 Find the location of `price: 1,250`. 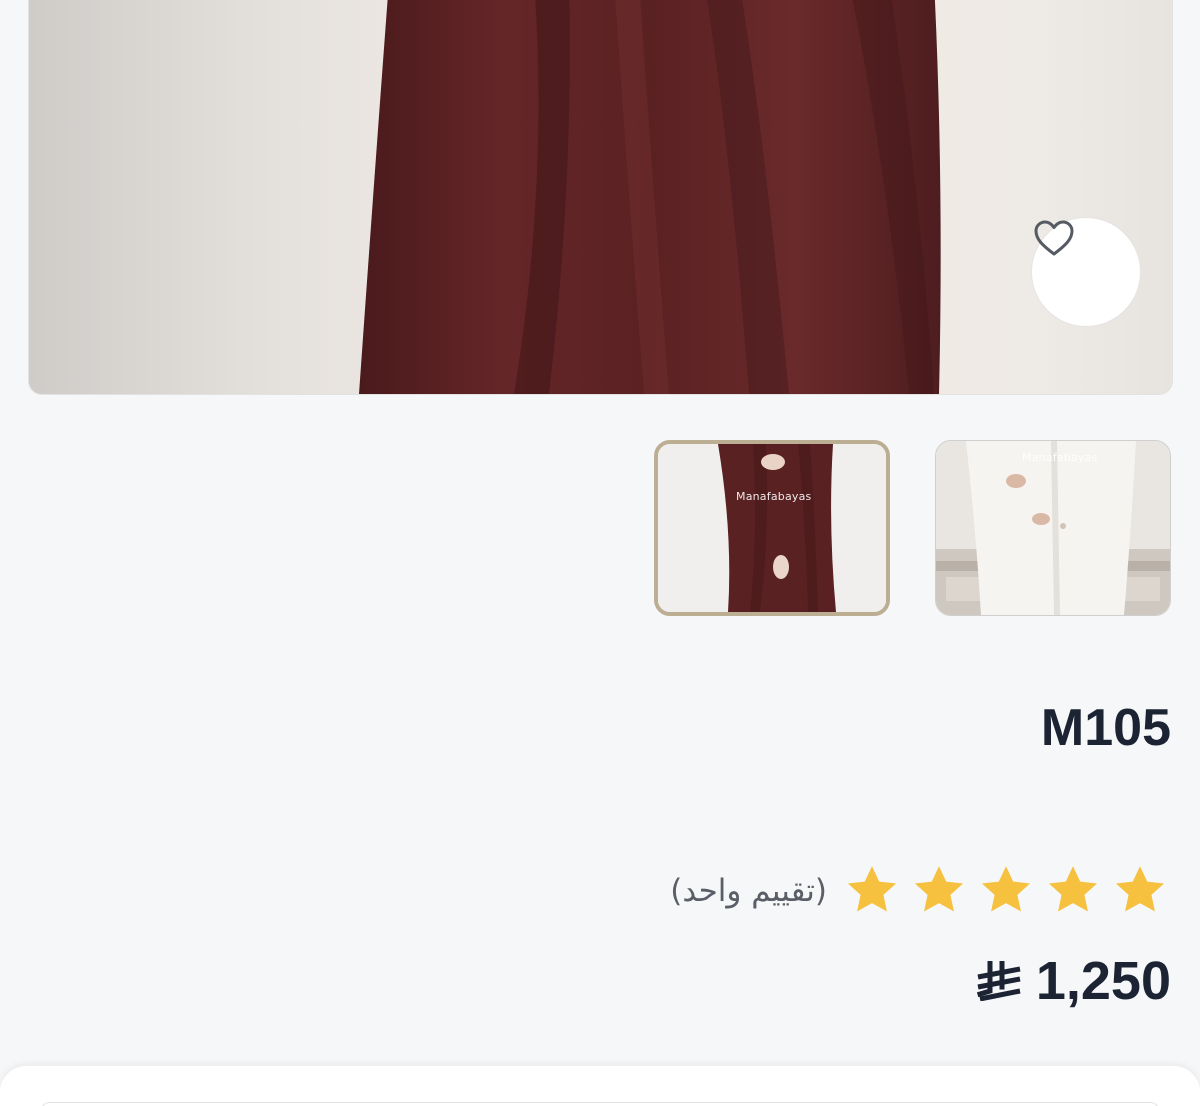

price: 1,250 is located at coordinates (1073, 981).